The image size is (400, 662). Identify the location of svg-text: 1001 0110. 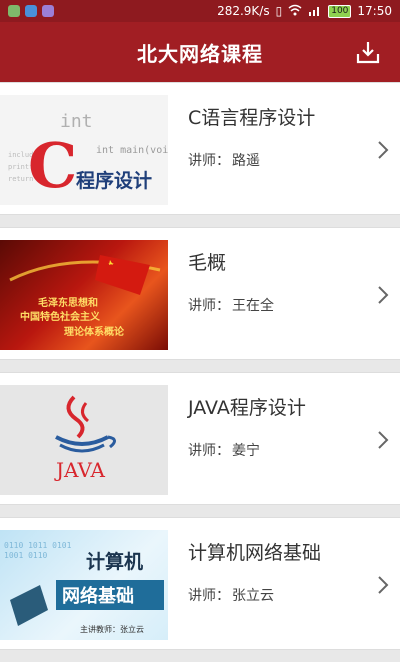
(26, 555).